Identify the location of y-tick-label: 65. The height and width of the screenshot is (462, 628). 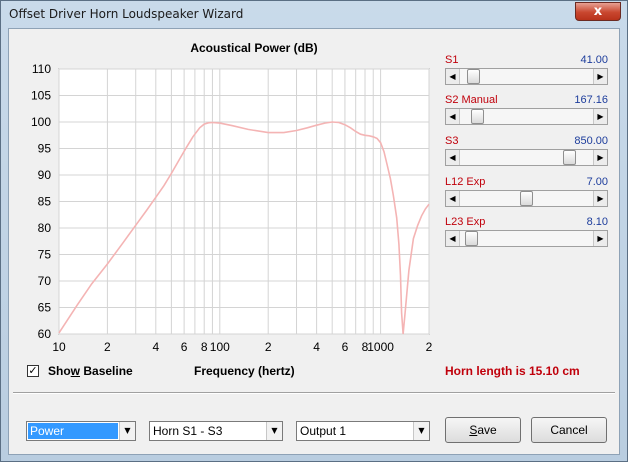
(45, 308).